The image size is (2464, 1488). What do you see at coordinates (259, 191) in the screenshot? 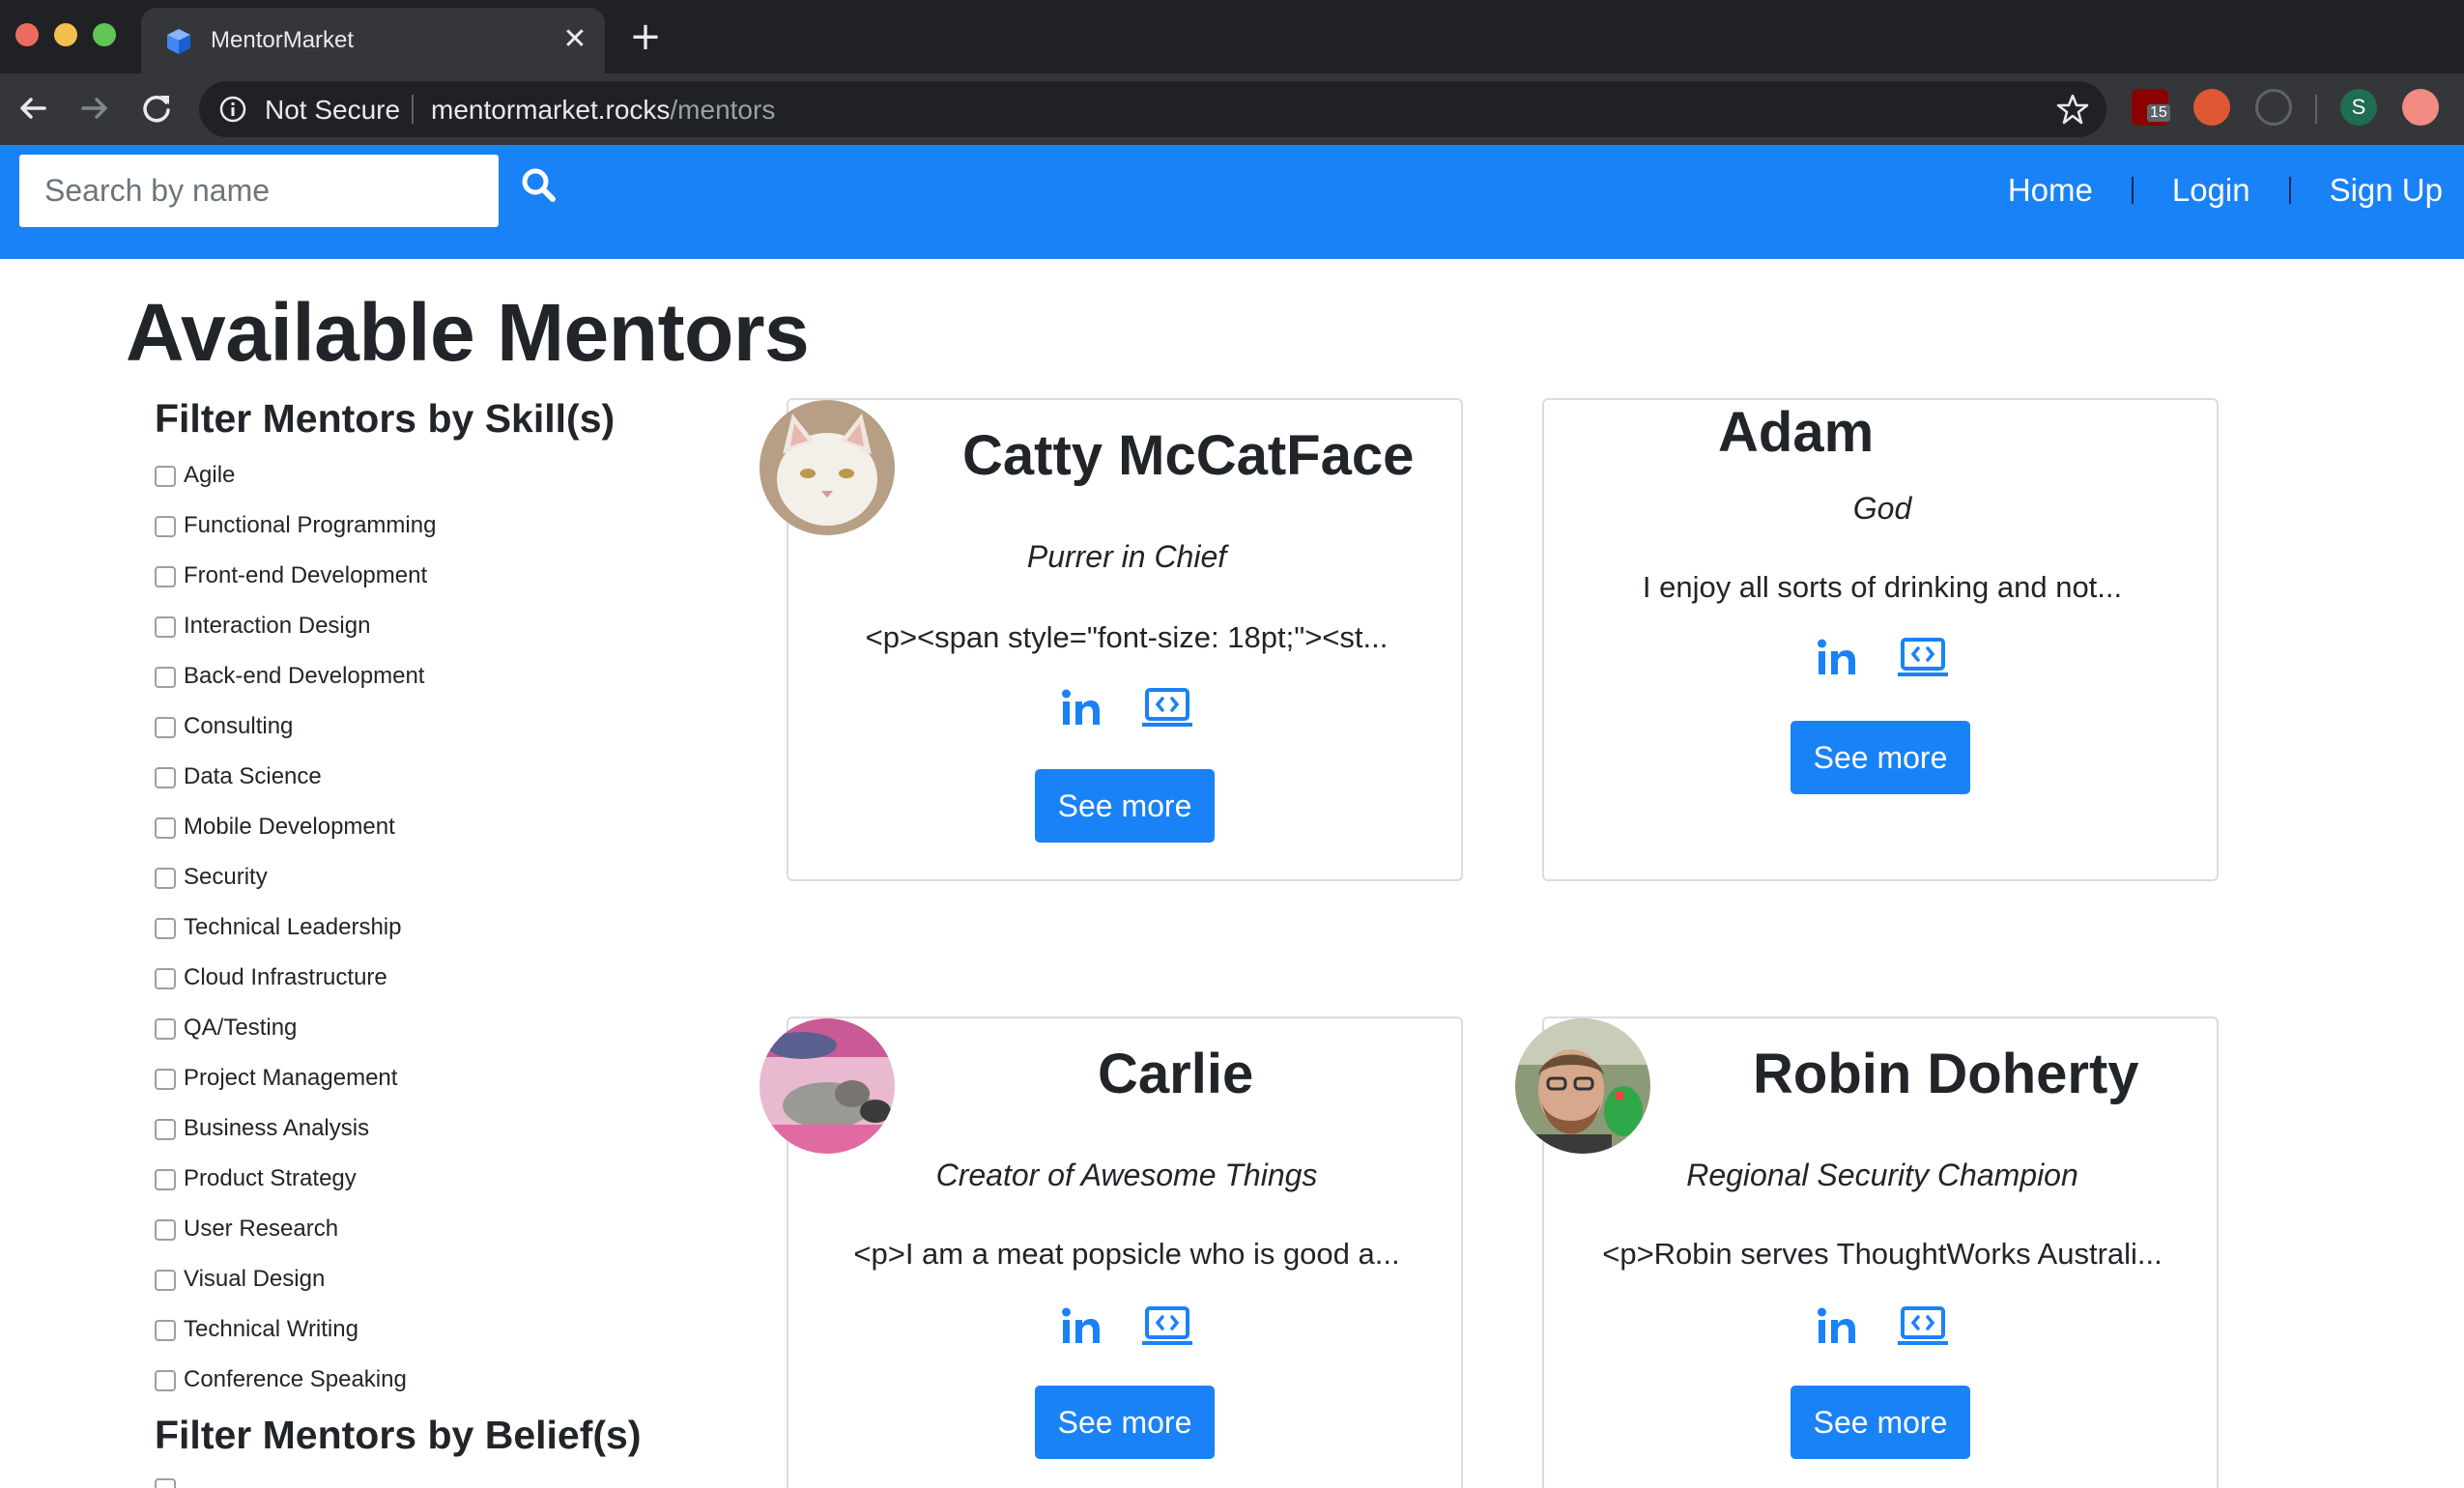
I see `search-input` at bounding box center [259, 191].